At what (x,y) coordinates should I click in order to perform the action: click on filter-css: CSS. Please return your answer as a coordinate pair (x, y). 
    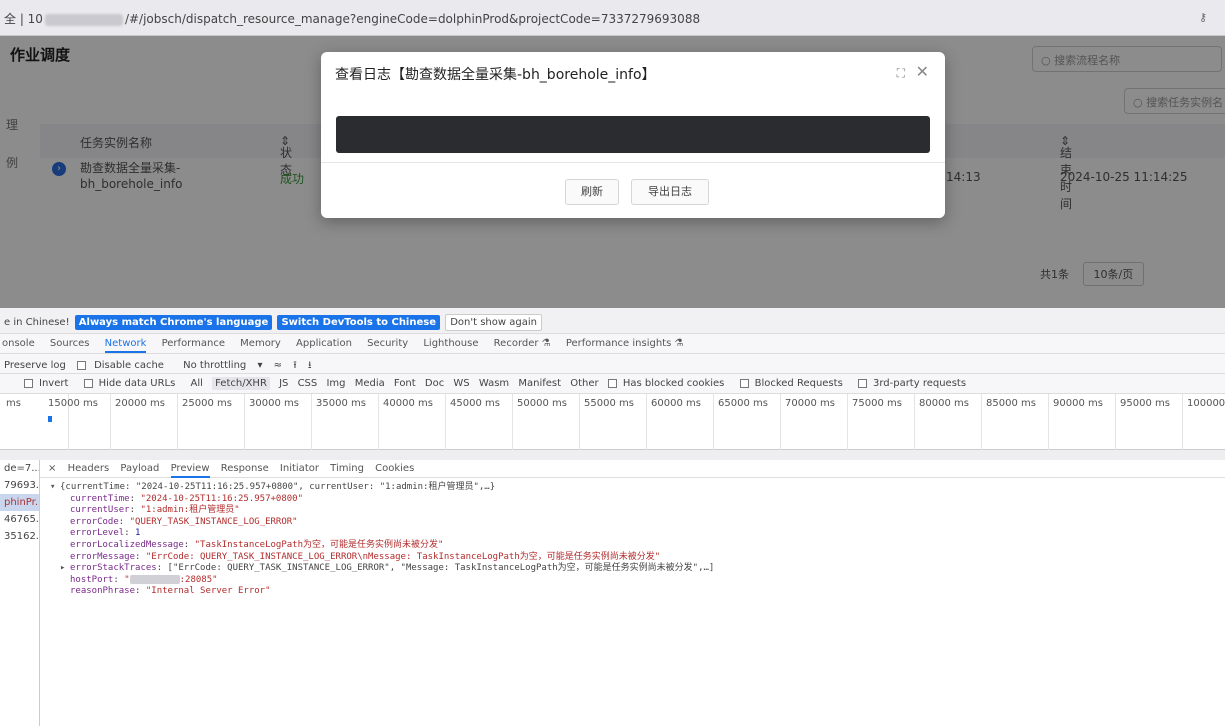
    Looking at the image, I should click on (308, 383).